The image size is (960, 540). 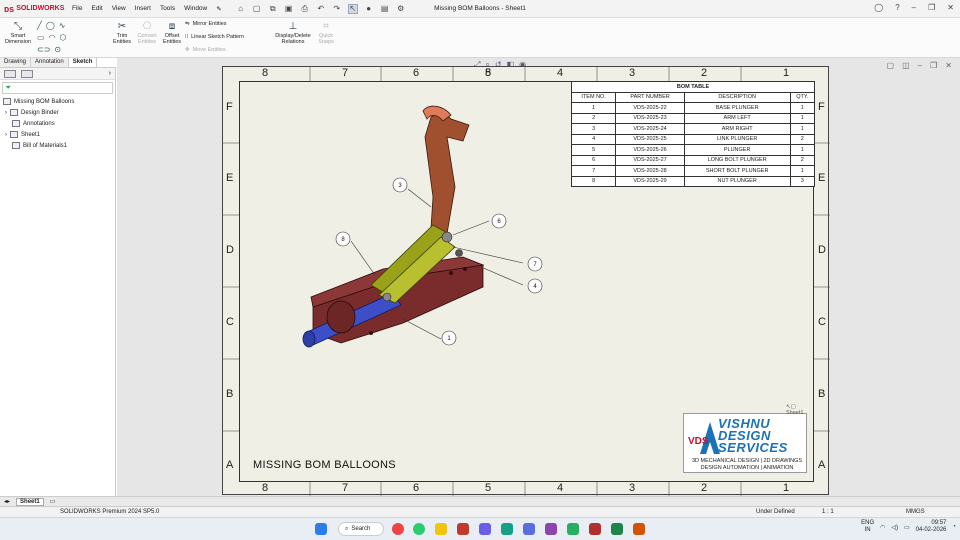 What do you see at coordinates (617, 529) in the screenshot?
I see `excel-icon` at bounding box center [617, 529].